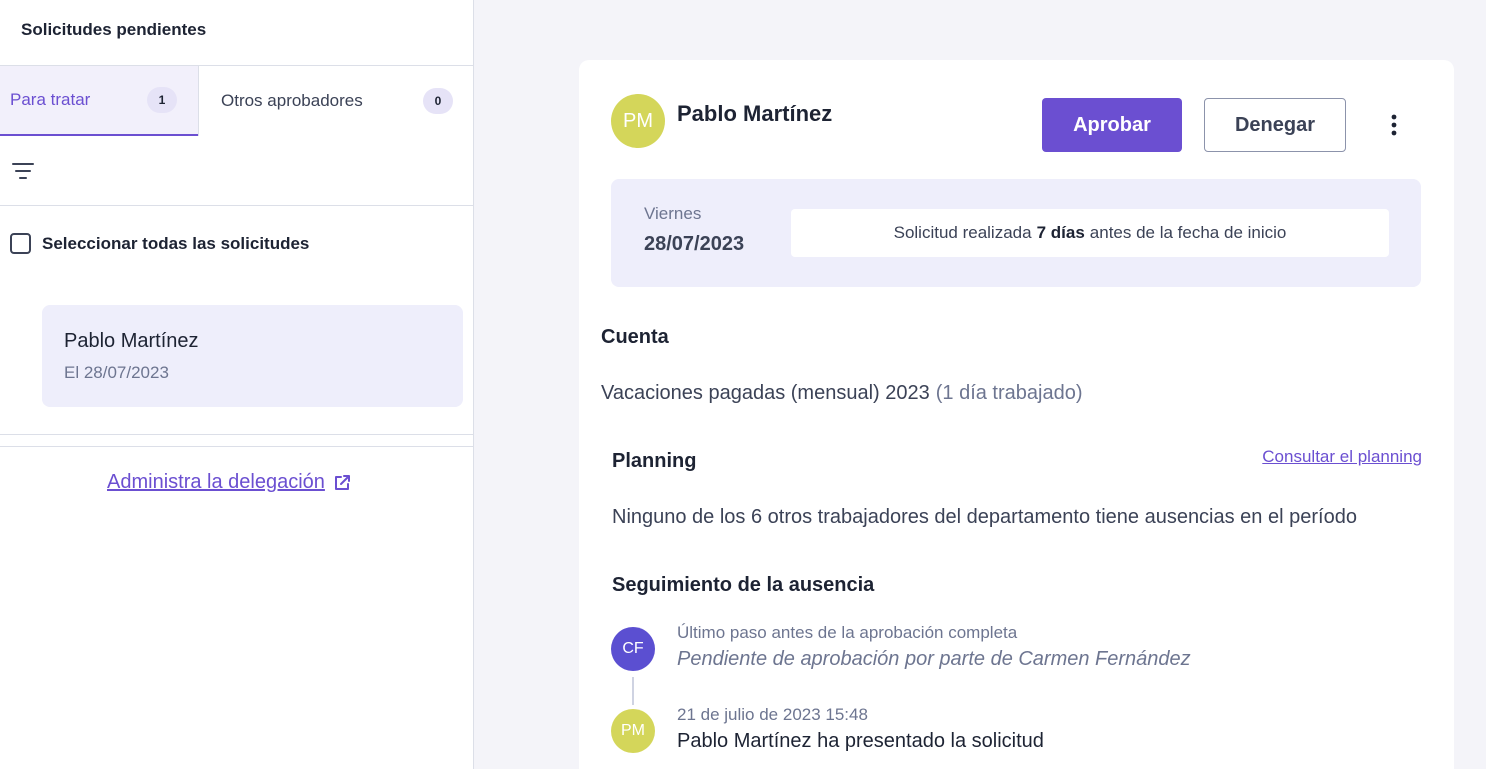 The image size is (1486, 769). Describe the element at coordinates (654, 461) in the screenshot. I see `section-title-planning: Planning` at that location.